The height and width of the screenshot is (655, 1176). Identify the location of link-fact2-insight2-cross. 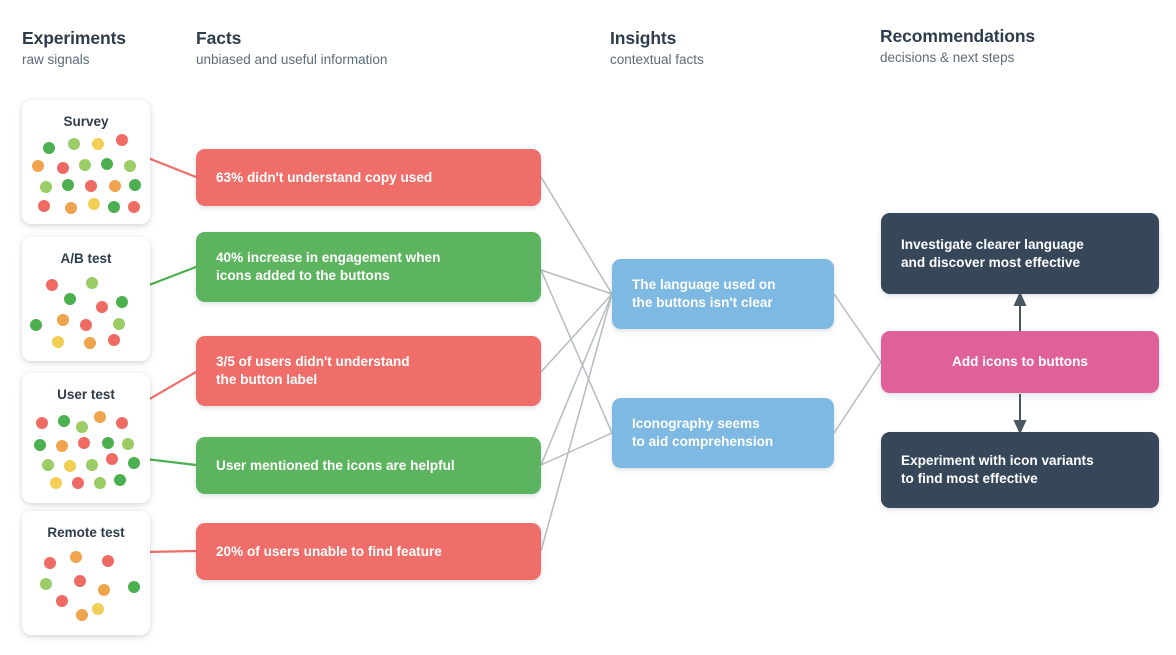
(576, 282).